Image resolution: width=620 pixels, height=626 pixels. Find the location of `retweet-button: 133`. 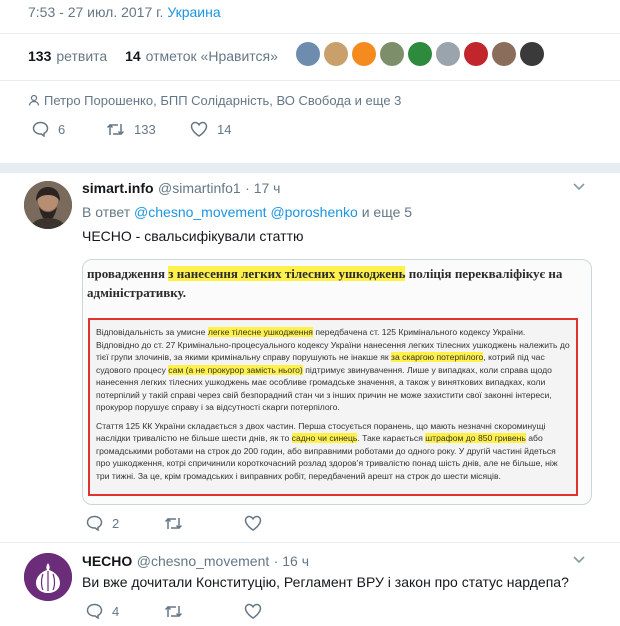

retweet-button: 133 is located at coordinates (148, 129).